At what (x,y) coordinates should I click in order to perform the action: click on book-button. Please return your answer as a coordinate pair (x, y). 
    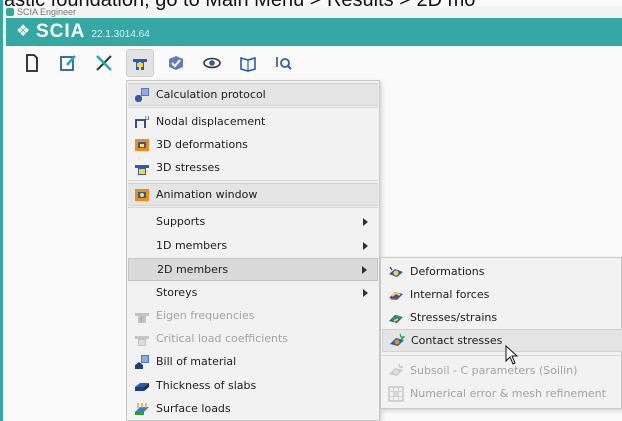
    Looking at the image, I should click on (248, 63).